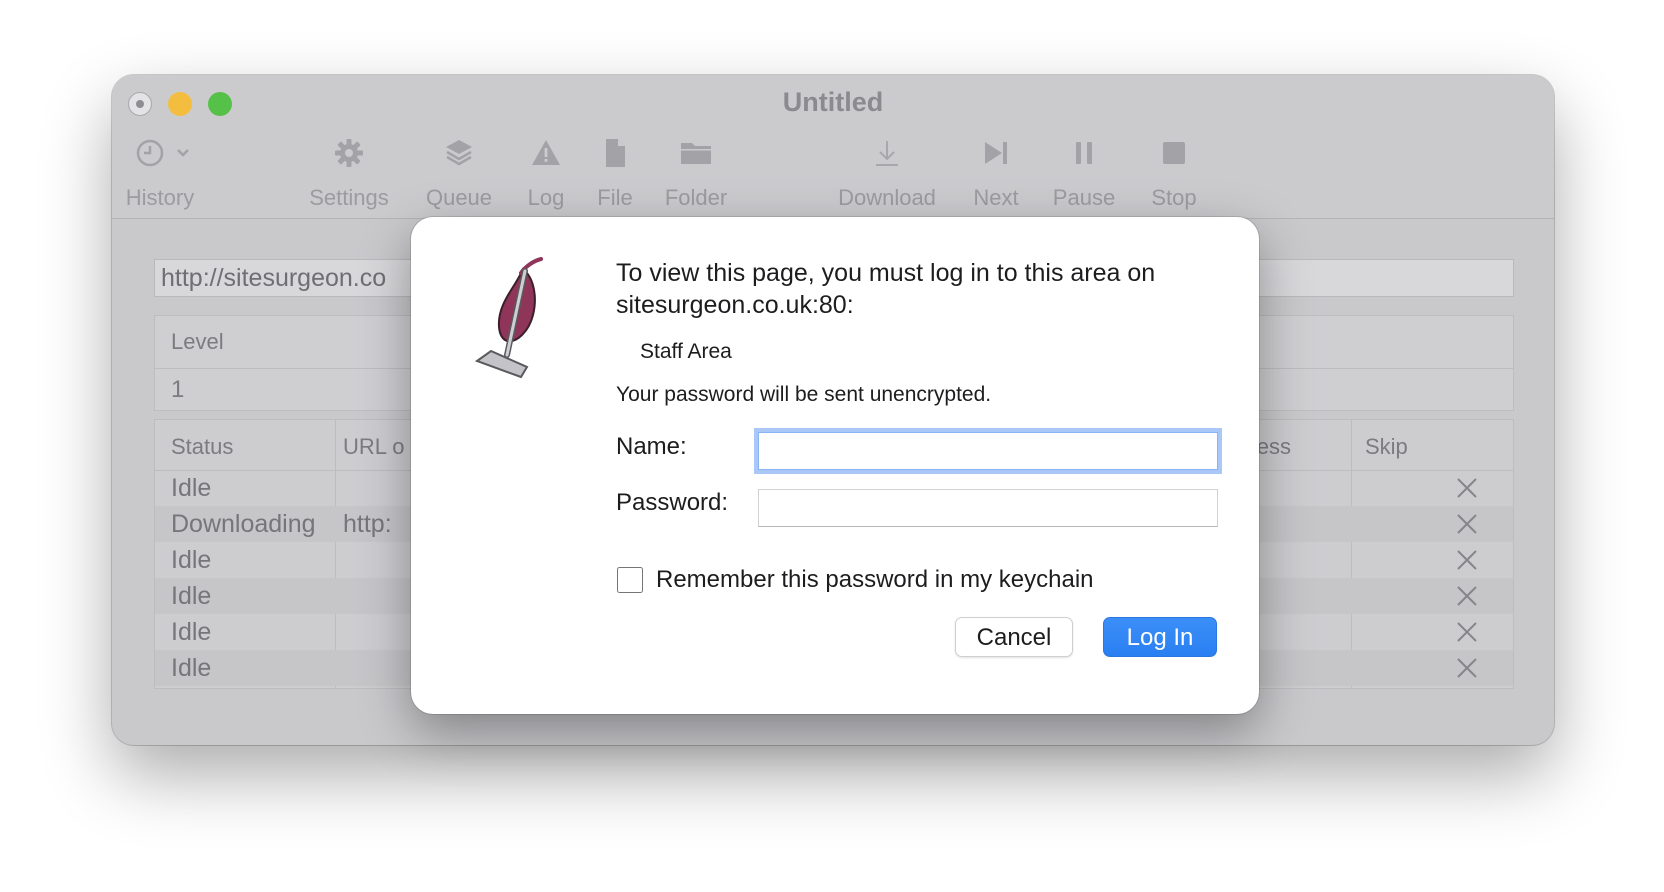 The image size is (1664, 892). Describe the element at coordinates (686, 351) in the screenshot. I see `realm-label: Staff Area` at that location.